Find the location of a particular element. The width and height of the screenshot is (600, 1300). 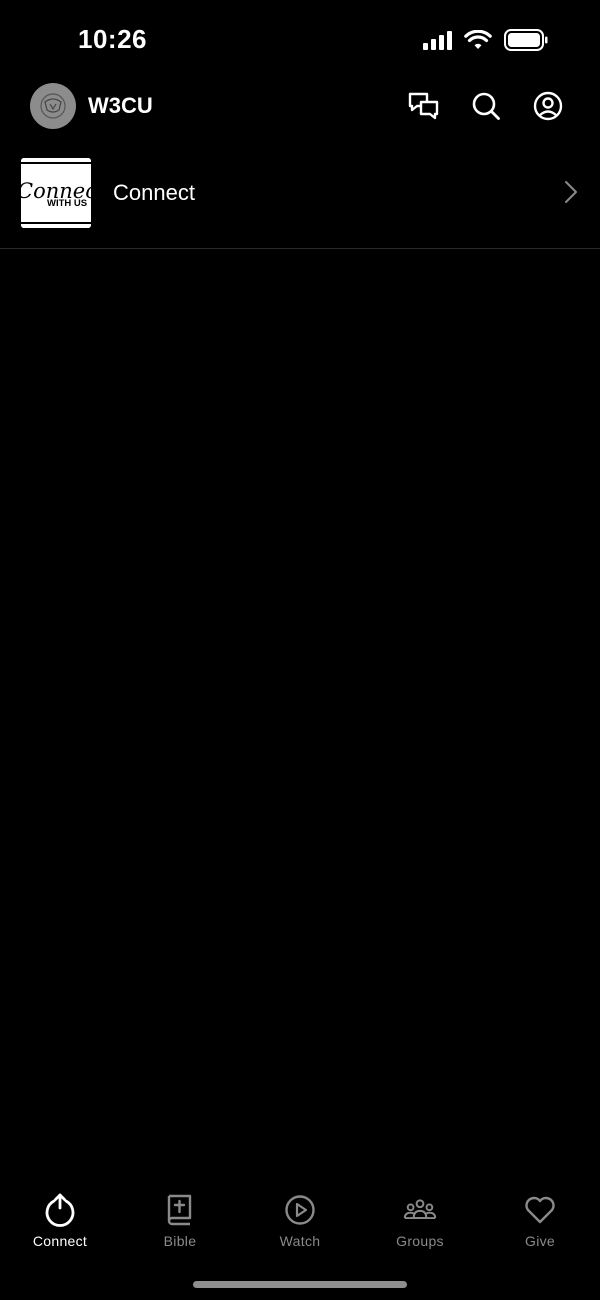

tab-watch: Watch is located at coordinates (300, 1222).